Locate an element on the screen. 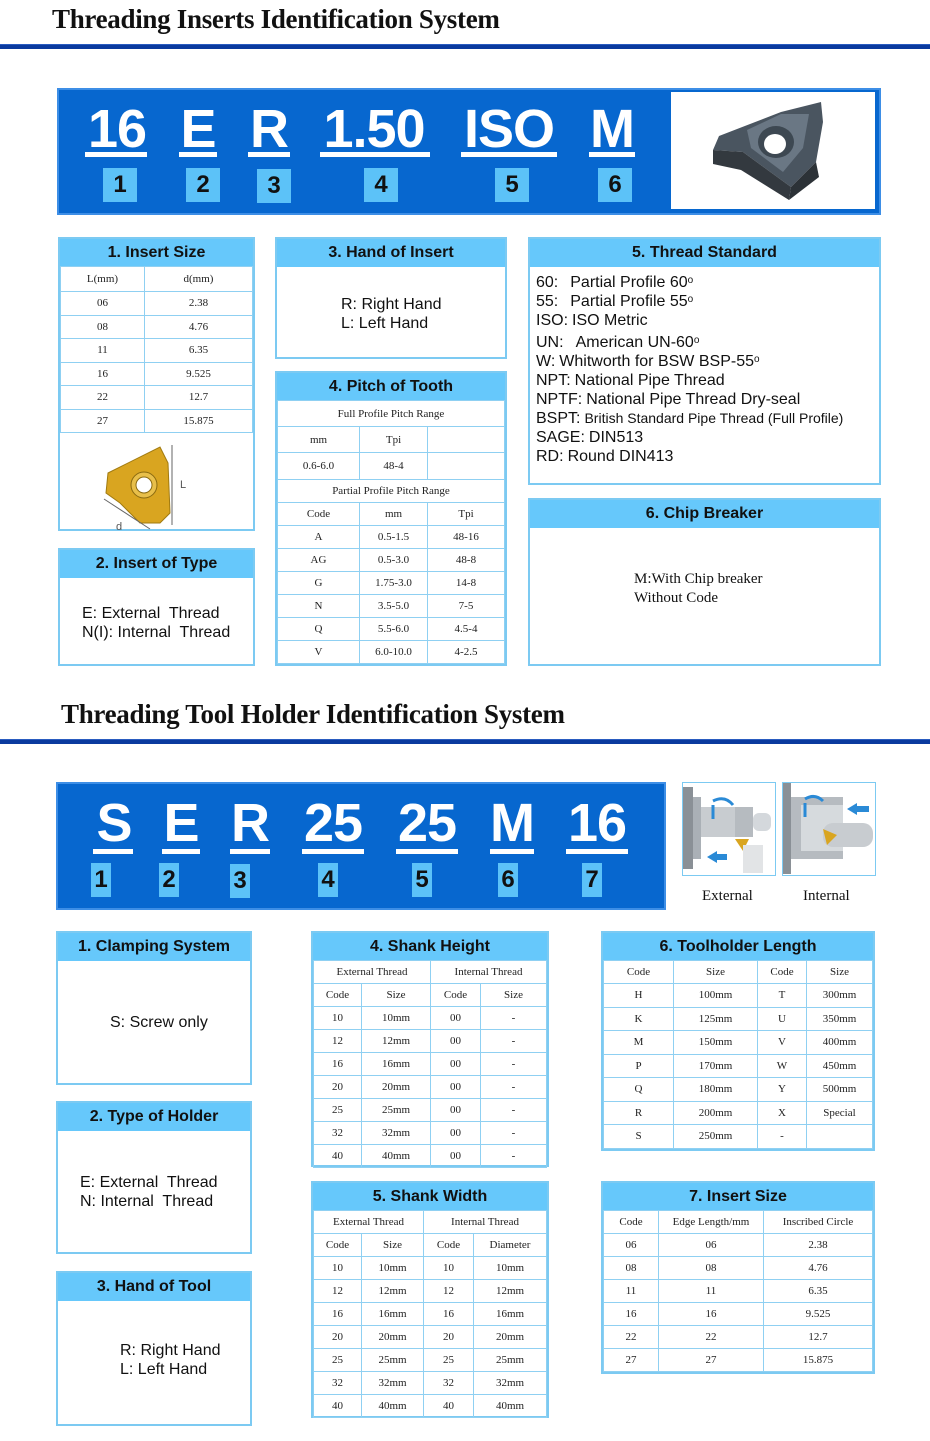 This screenshot has height=1441, width=930. threading-insert-icon is located at coordinates (768, 151).